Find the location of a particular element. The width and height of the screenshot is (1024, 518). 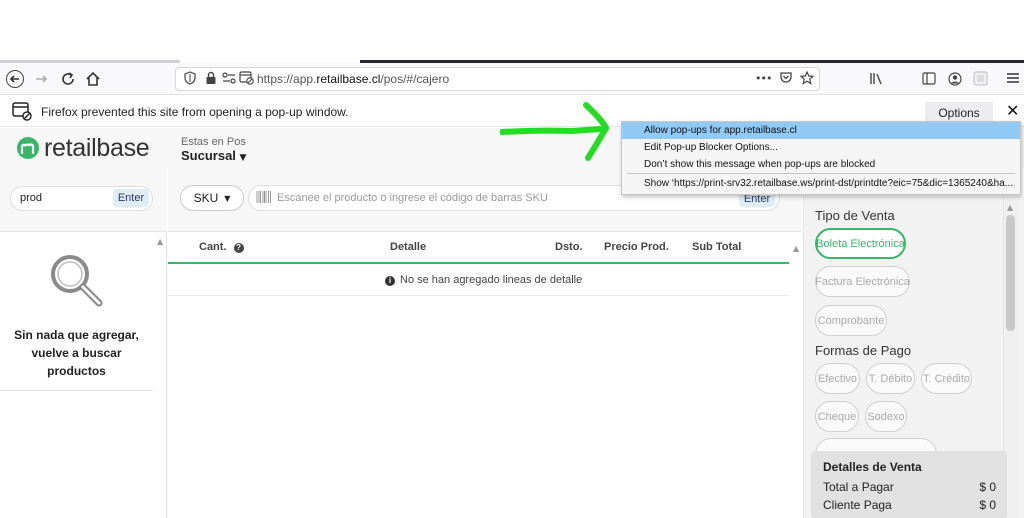

extension-icon is located at coordinates (980, 80).